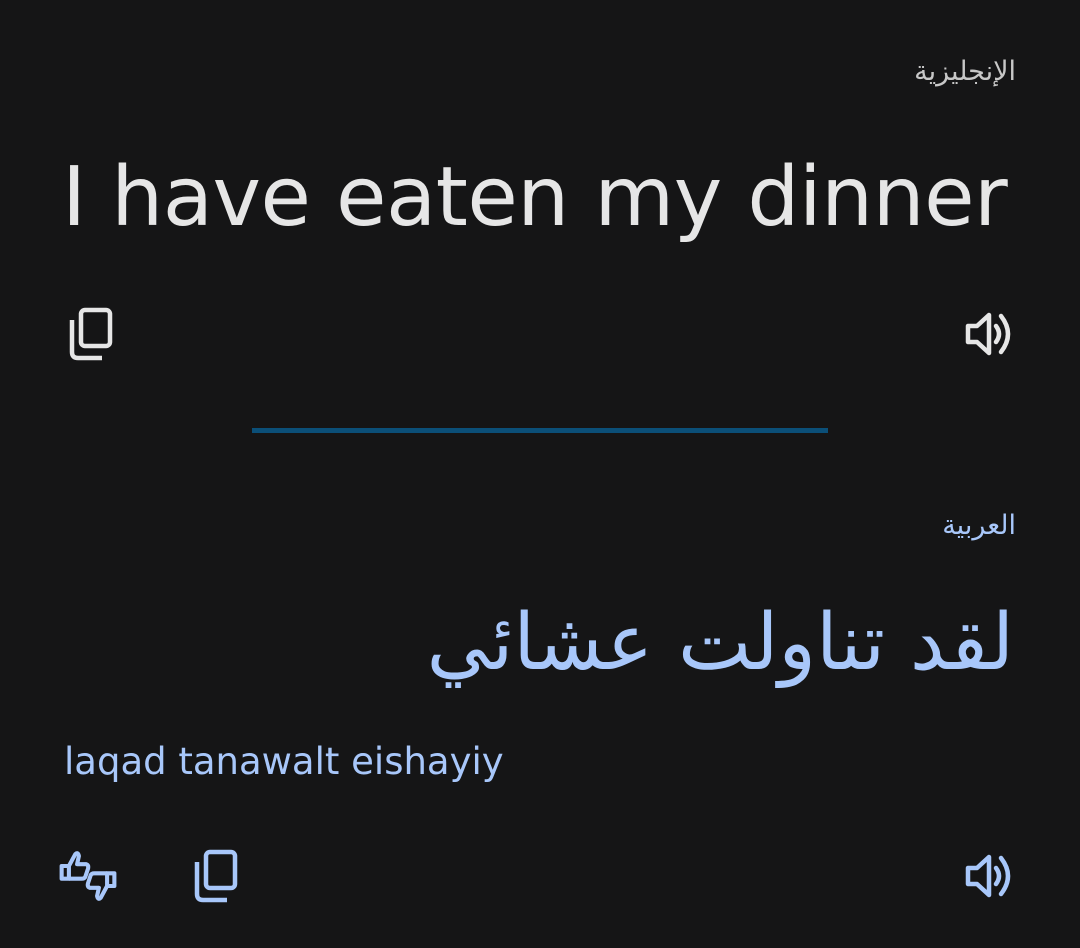  What do you see at coordinates (535, 197) in the screenshot?
I see `source-text: I have eaten my dinner` at bounding box center [535, 197].